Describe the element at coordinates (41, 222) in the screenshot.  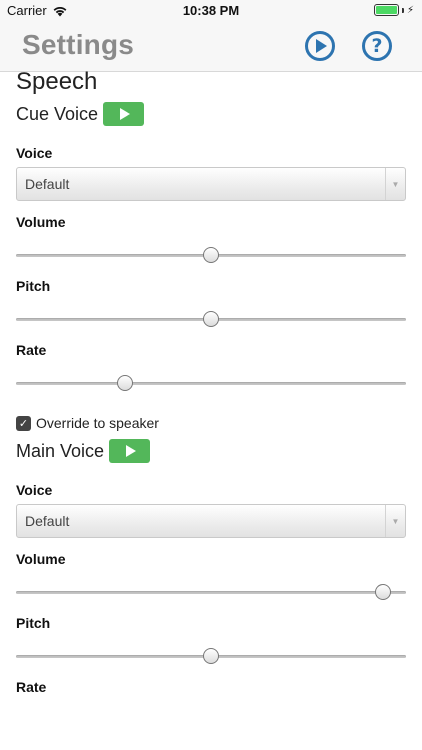
I see `cue-volume-label: Volume` at that location.